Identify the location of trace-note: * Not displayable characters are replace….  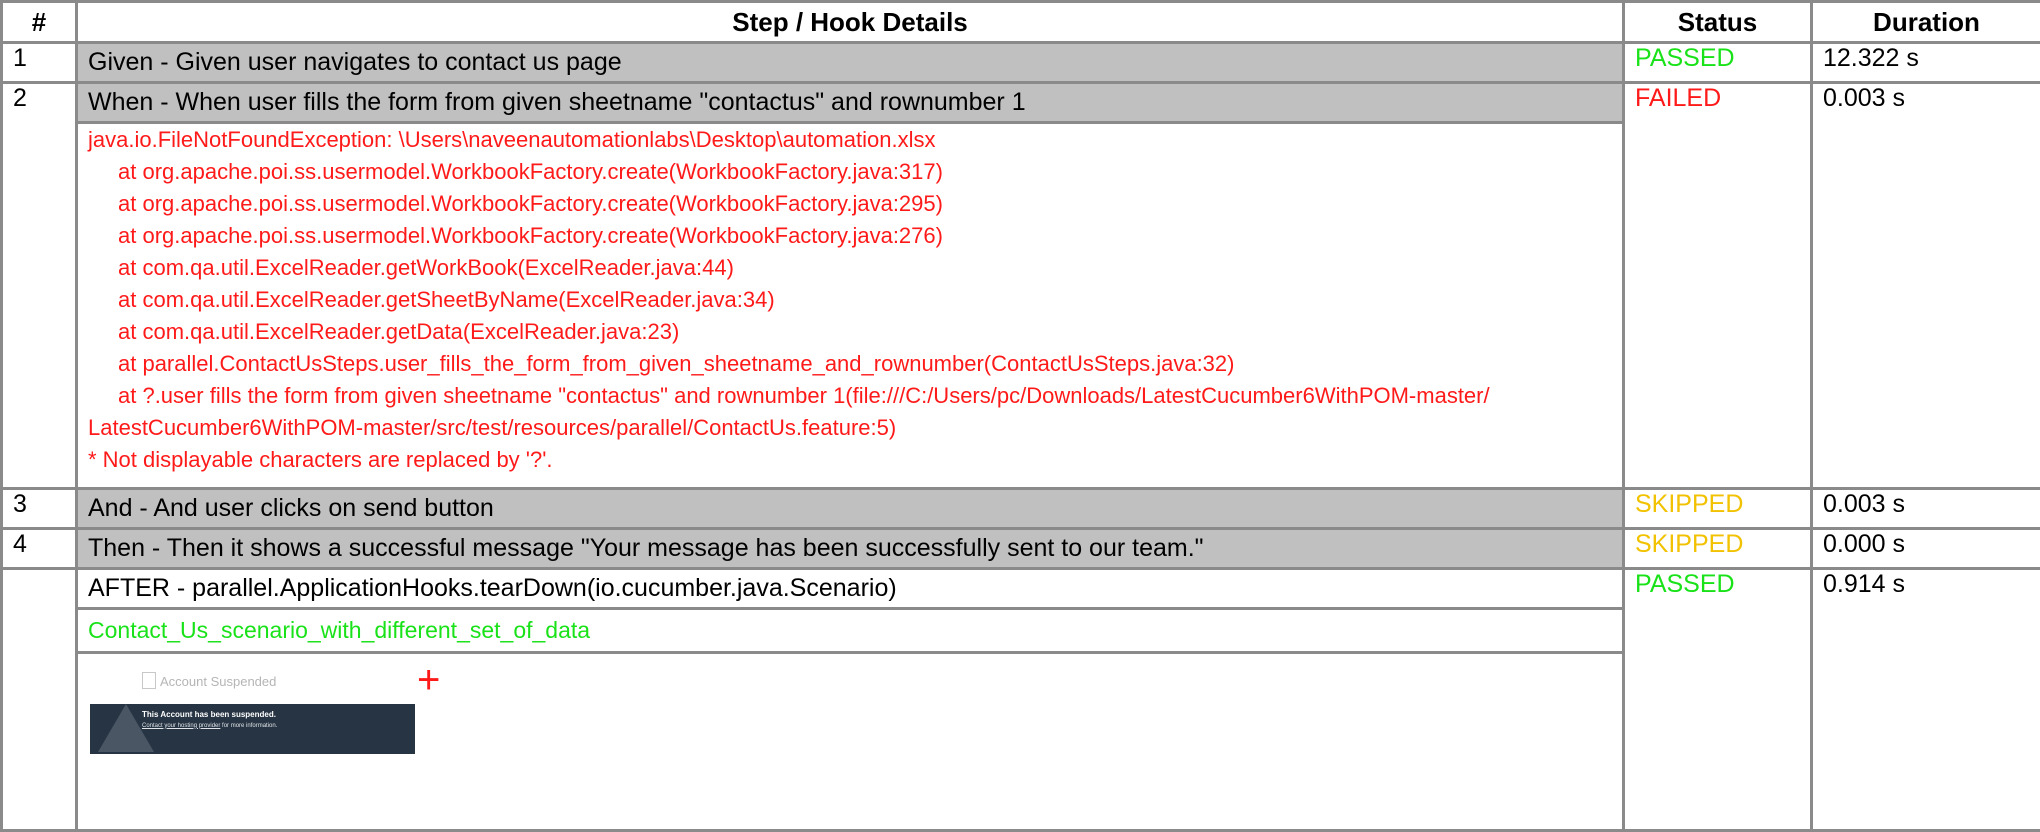
(320, 459).